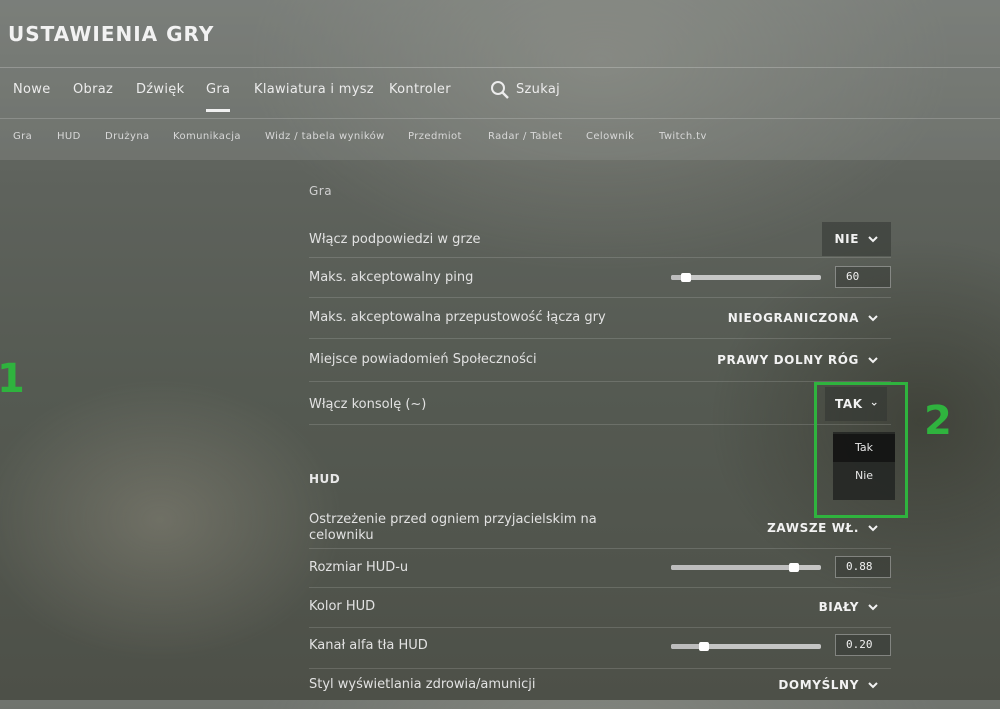  Describe the element at coordinates (422, 684) in the screenshot. I see `setting-label: Styl wyświetlania zdrowia/amunicji` at that location.